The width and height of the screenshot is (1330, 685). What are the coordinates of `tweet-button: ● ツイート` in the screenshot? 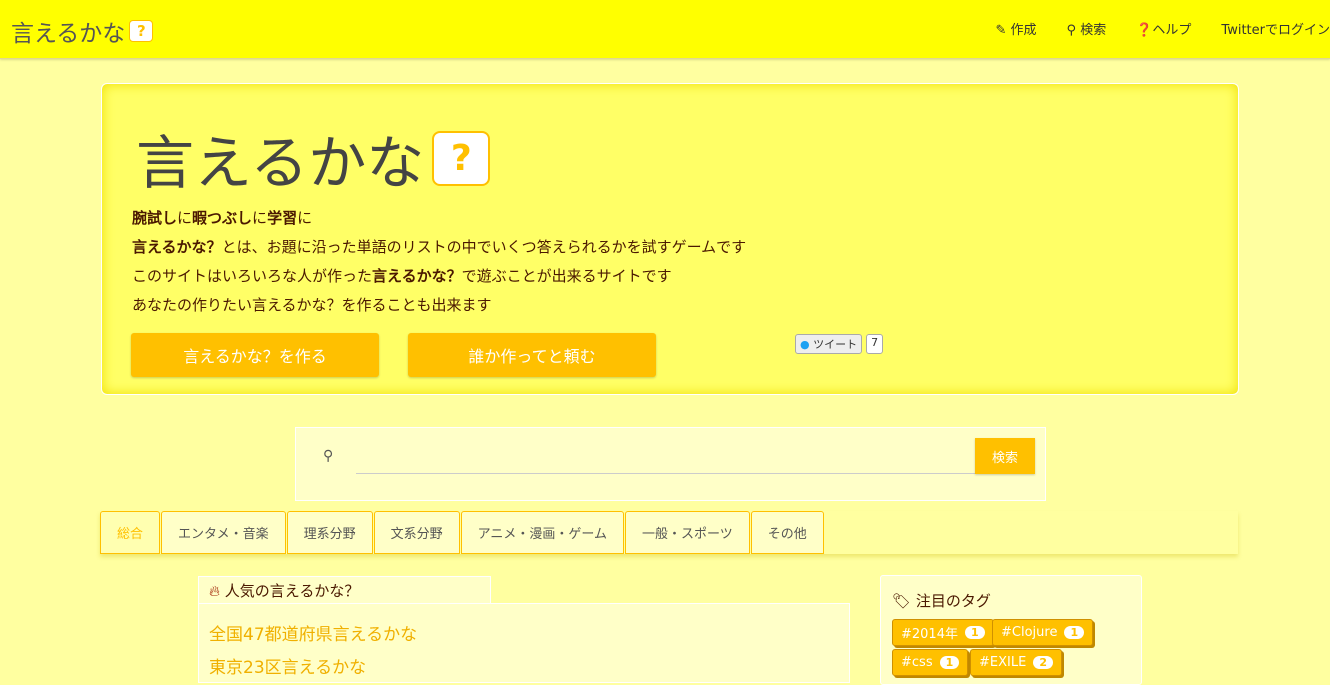 It's located at (829, 344).